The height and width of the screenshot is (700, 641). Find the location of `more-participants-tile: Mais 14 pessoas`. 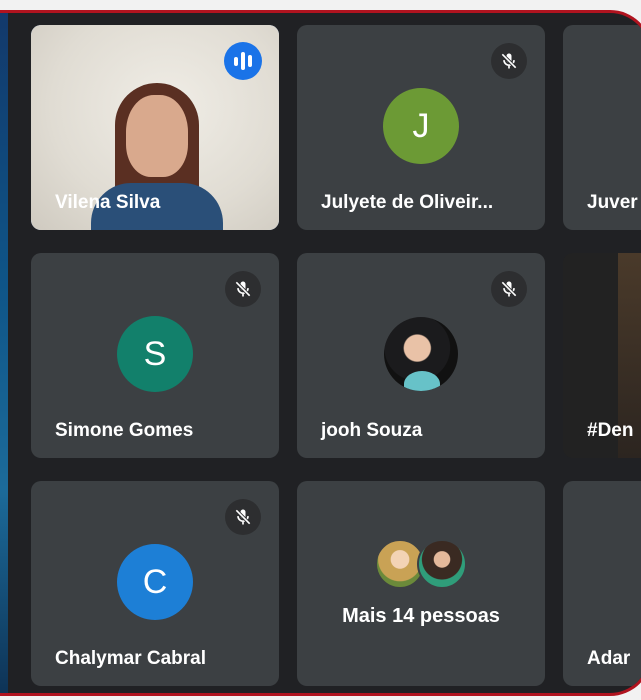

more-participants-tile: Mais 14 pessoas is located at coordinates (421, 583).